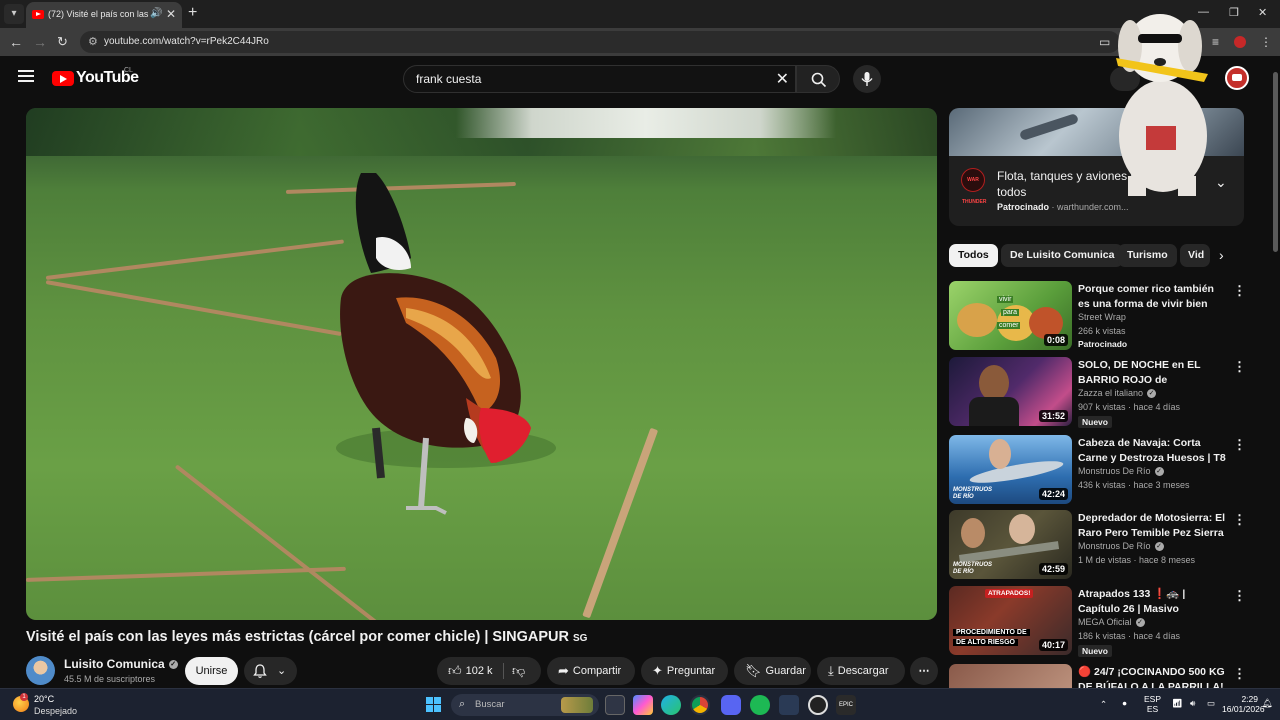 The image size is (1280, 720). I want to click on copilot-icon, so click(643, 705).